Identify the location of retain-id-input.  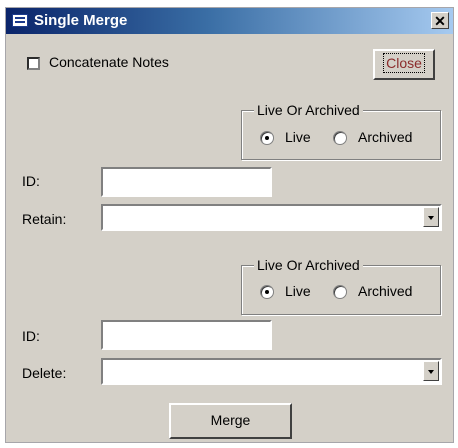
(186, 182).